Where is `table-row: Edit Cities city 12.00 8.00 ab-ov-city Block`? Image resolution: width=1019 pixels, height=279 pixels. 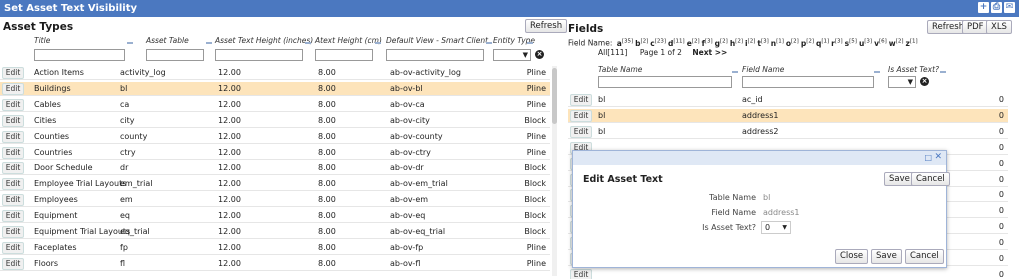
table-row: Edit Cities city 12.00 8.00 ab-ov-city Block is located at coordinates (275, 121).